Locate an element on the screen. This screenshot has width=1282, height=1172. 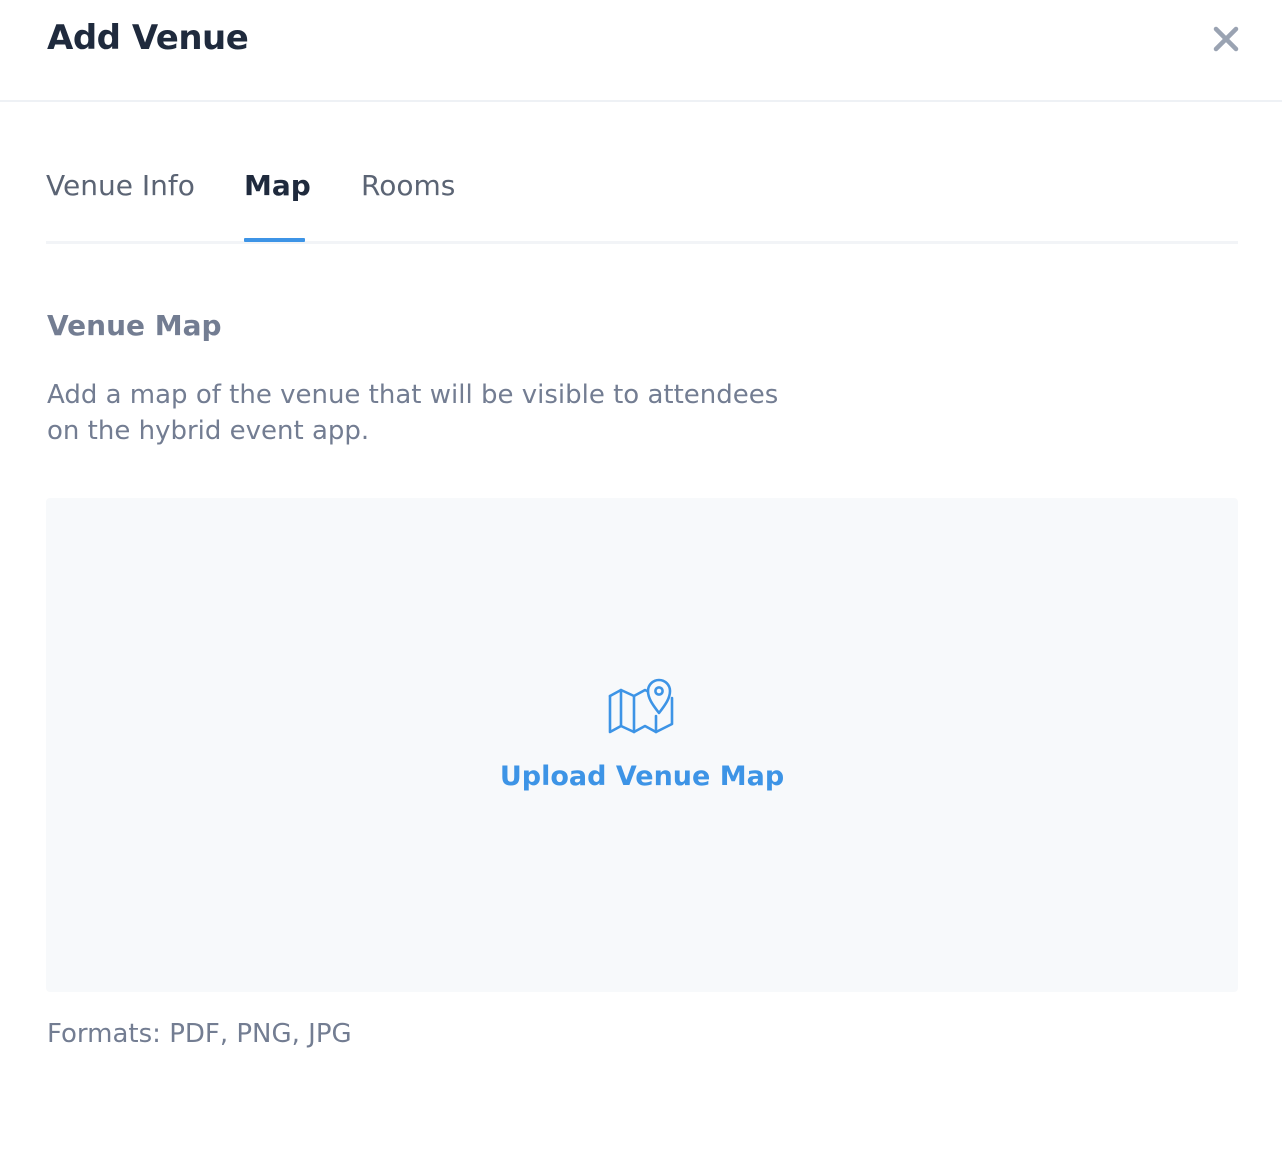
tab-map: Map is located at coordinates (277, 186).